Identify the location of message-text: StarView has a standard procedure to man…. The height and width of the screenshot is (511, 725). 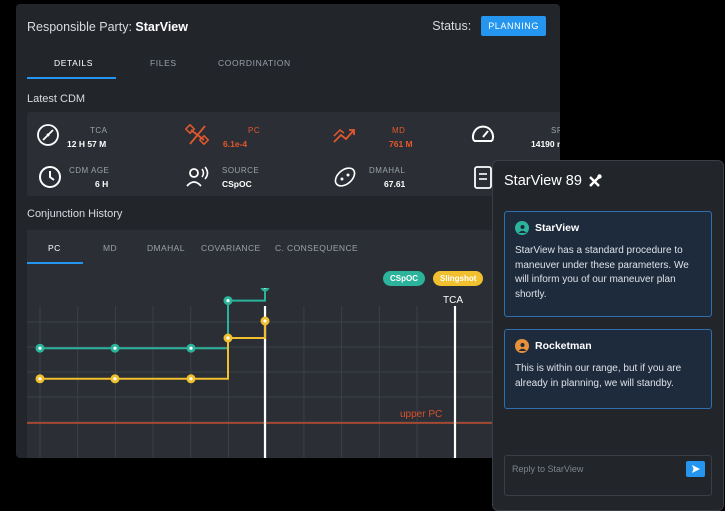
(602, 272).